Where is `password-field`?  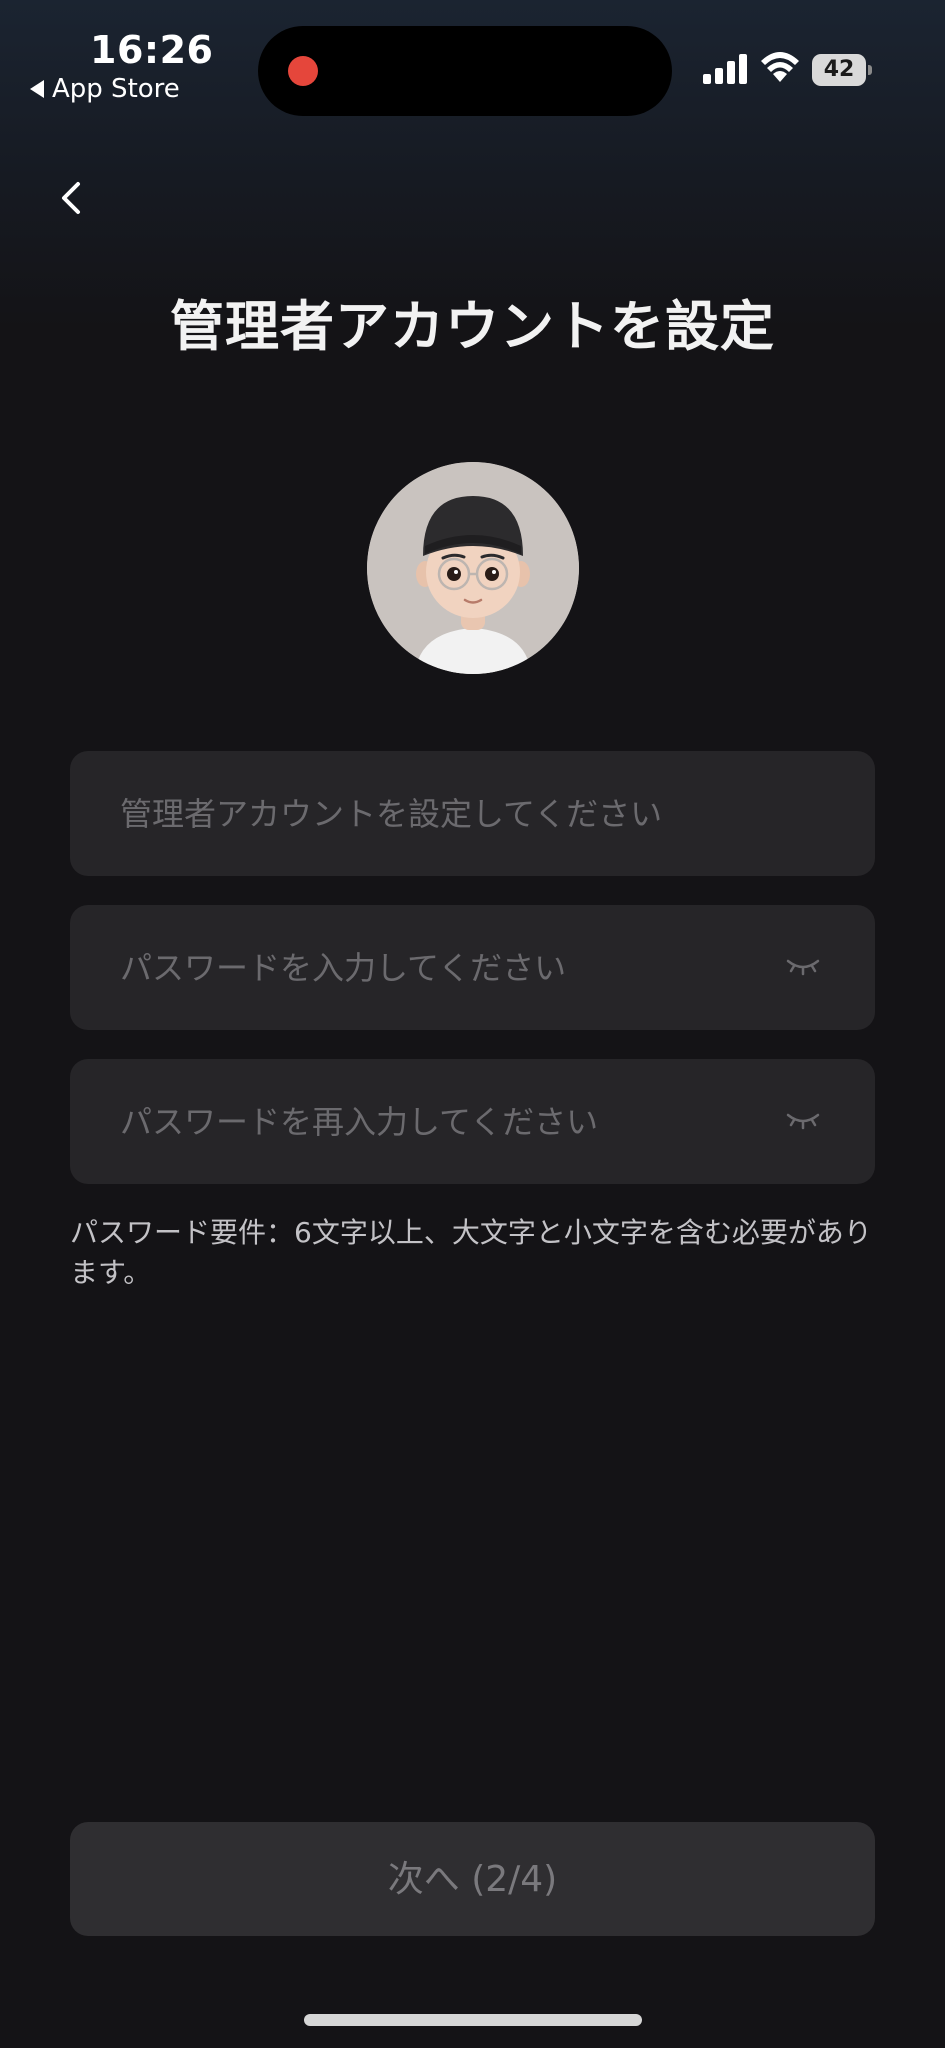
password-field is located at coordinates (472, 967).